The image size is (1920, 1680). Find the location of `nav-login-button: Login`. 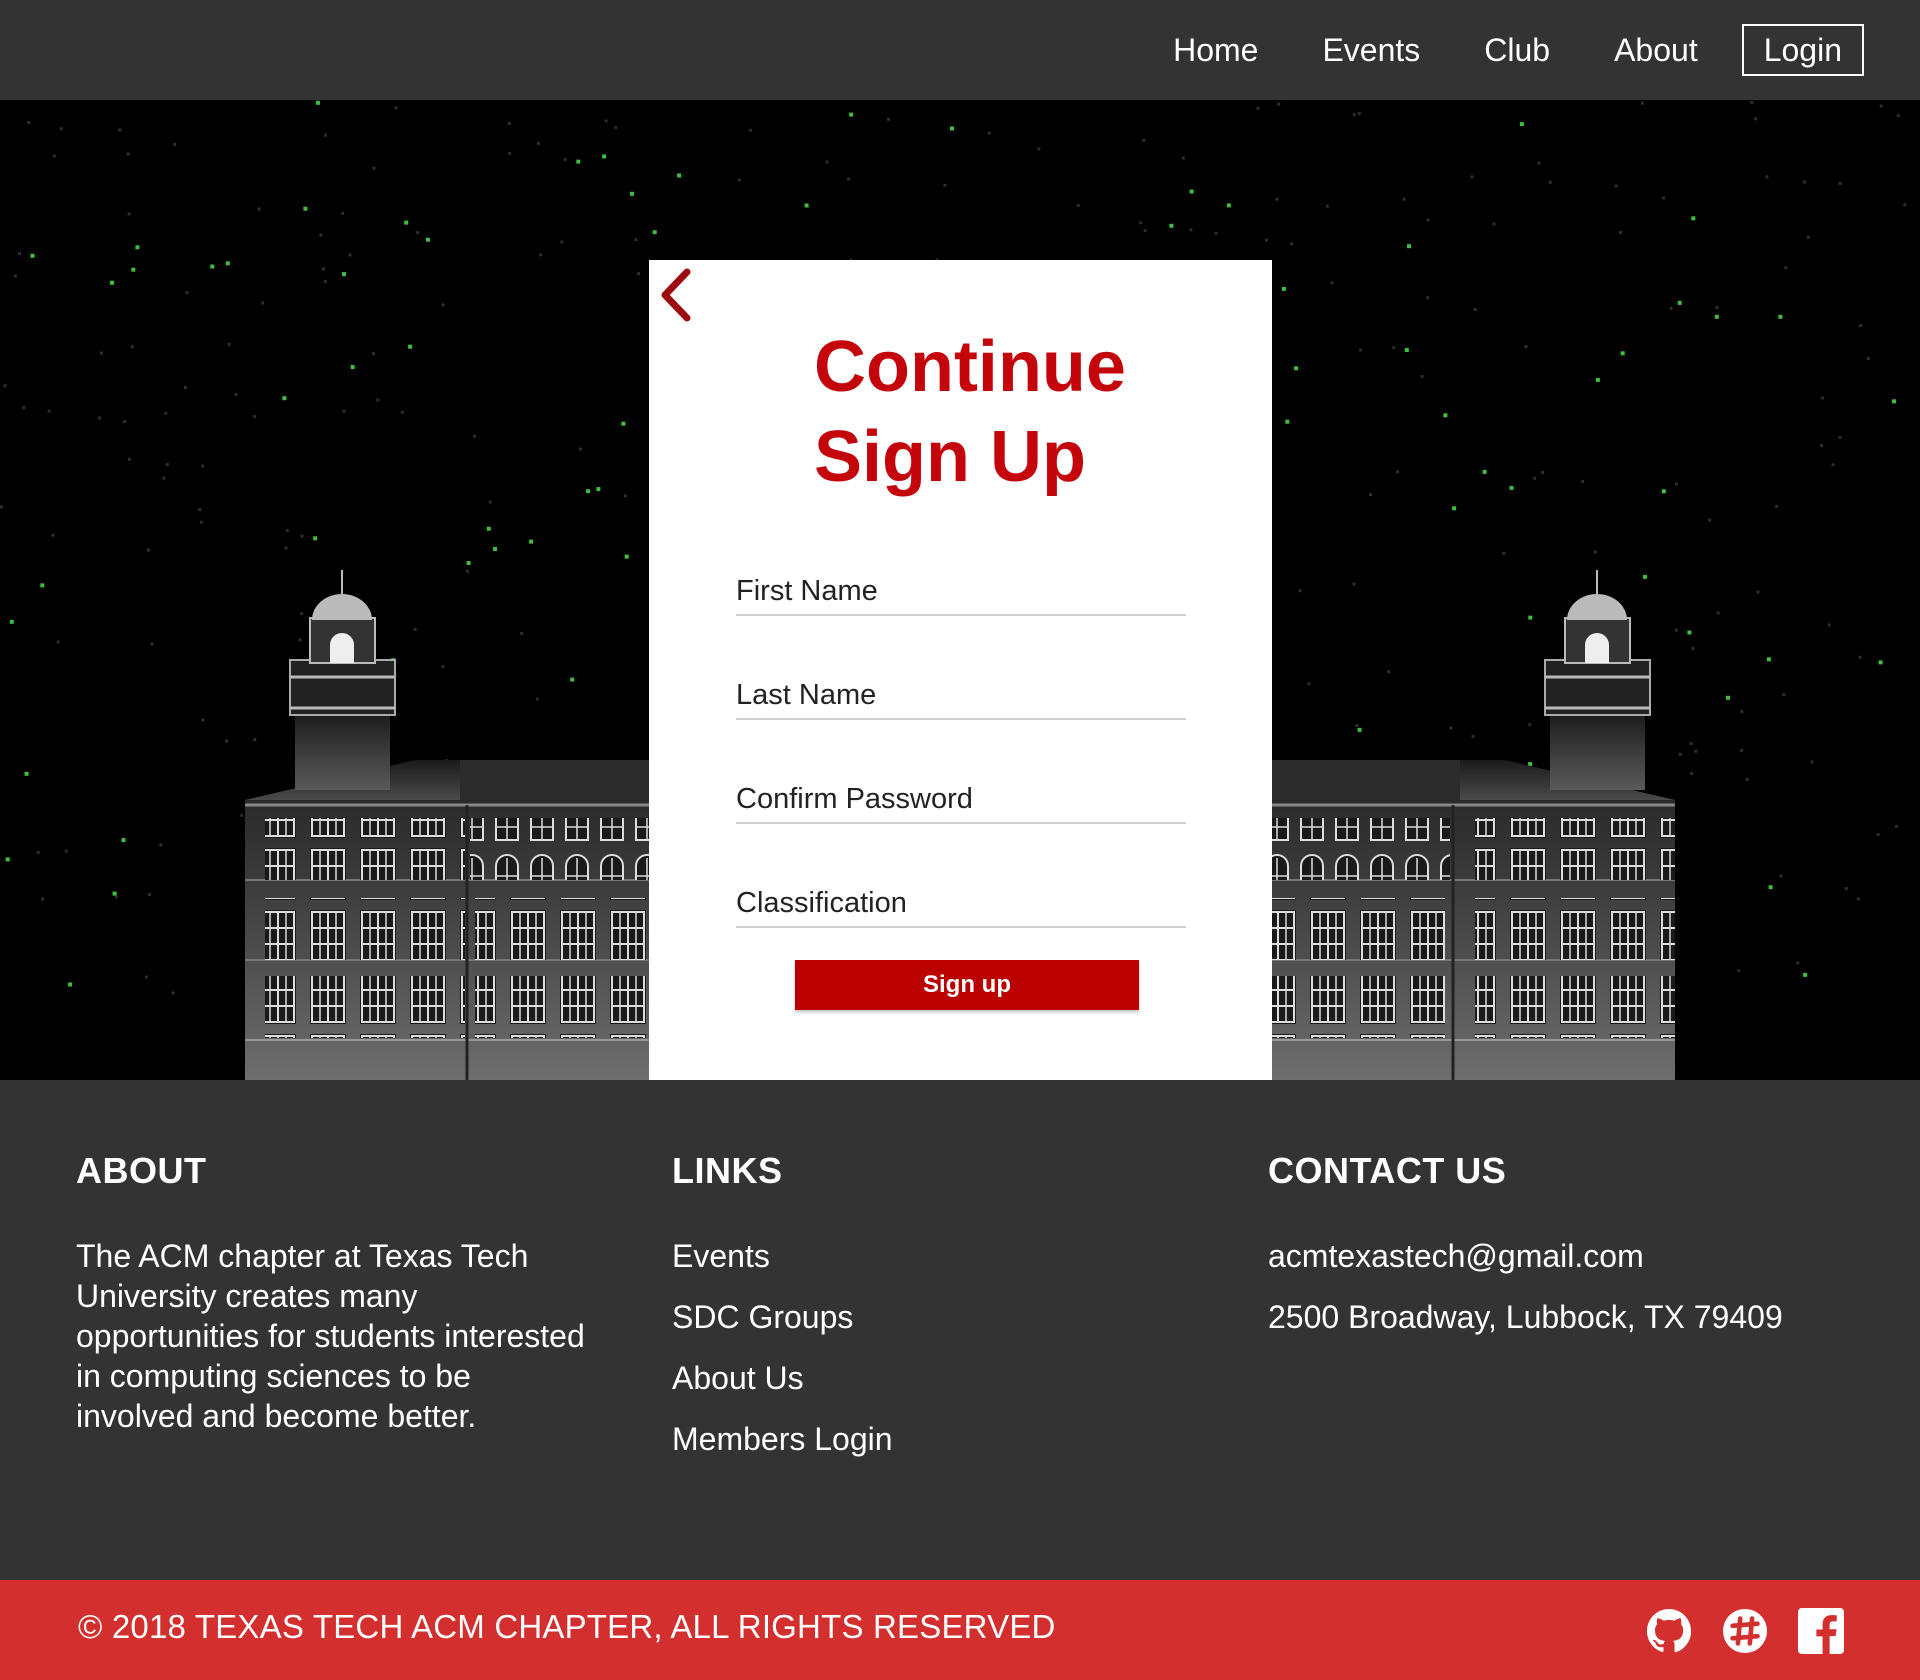

nav-login-button: Login is located at coordinates (1802, 50).